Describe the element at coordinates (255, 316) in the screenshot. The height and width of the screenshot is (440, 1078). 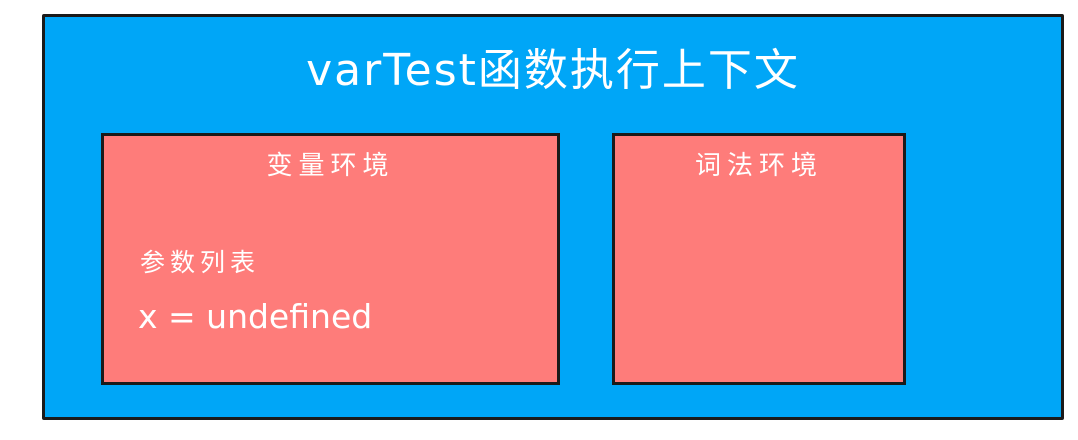
I see `parameter-x-value: x = undefined` at that location.